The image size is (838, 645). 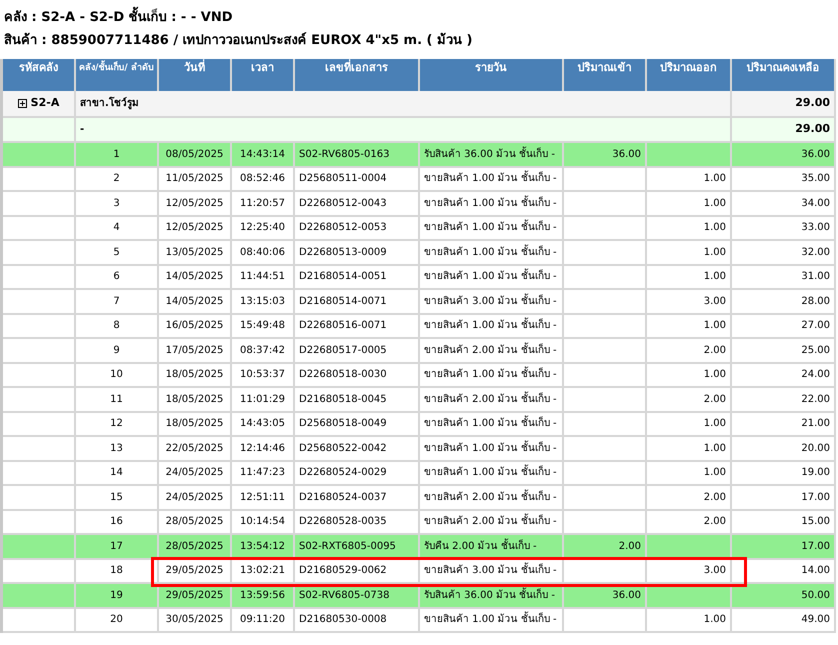 I want to click on table-cell: D21680530-0008, so click(x=356, y=620).